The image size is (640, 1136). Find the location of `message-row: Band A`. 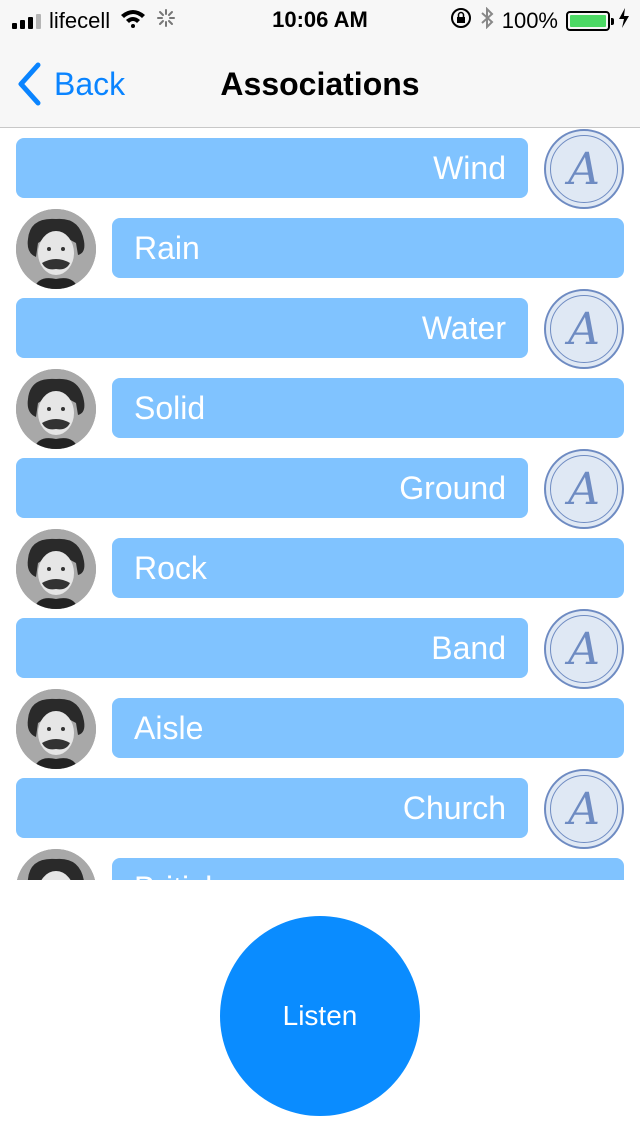

message-row: Band A is located at coordinates (320, 649).